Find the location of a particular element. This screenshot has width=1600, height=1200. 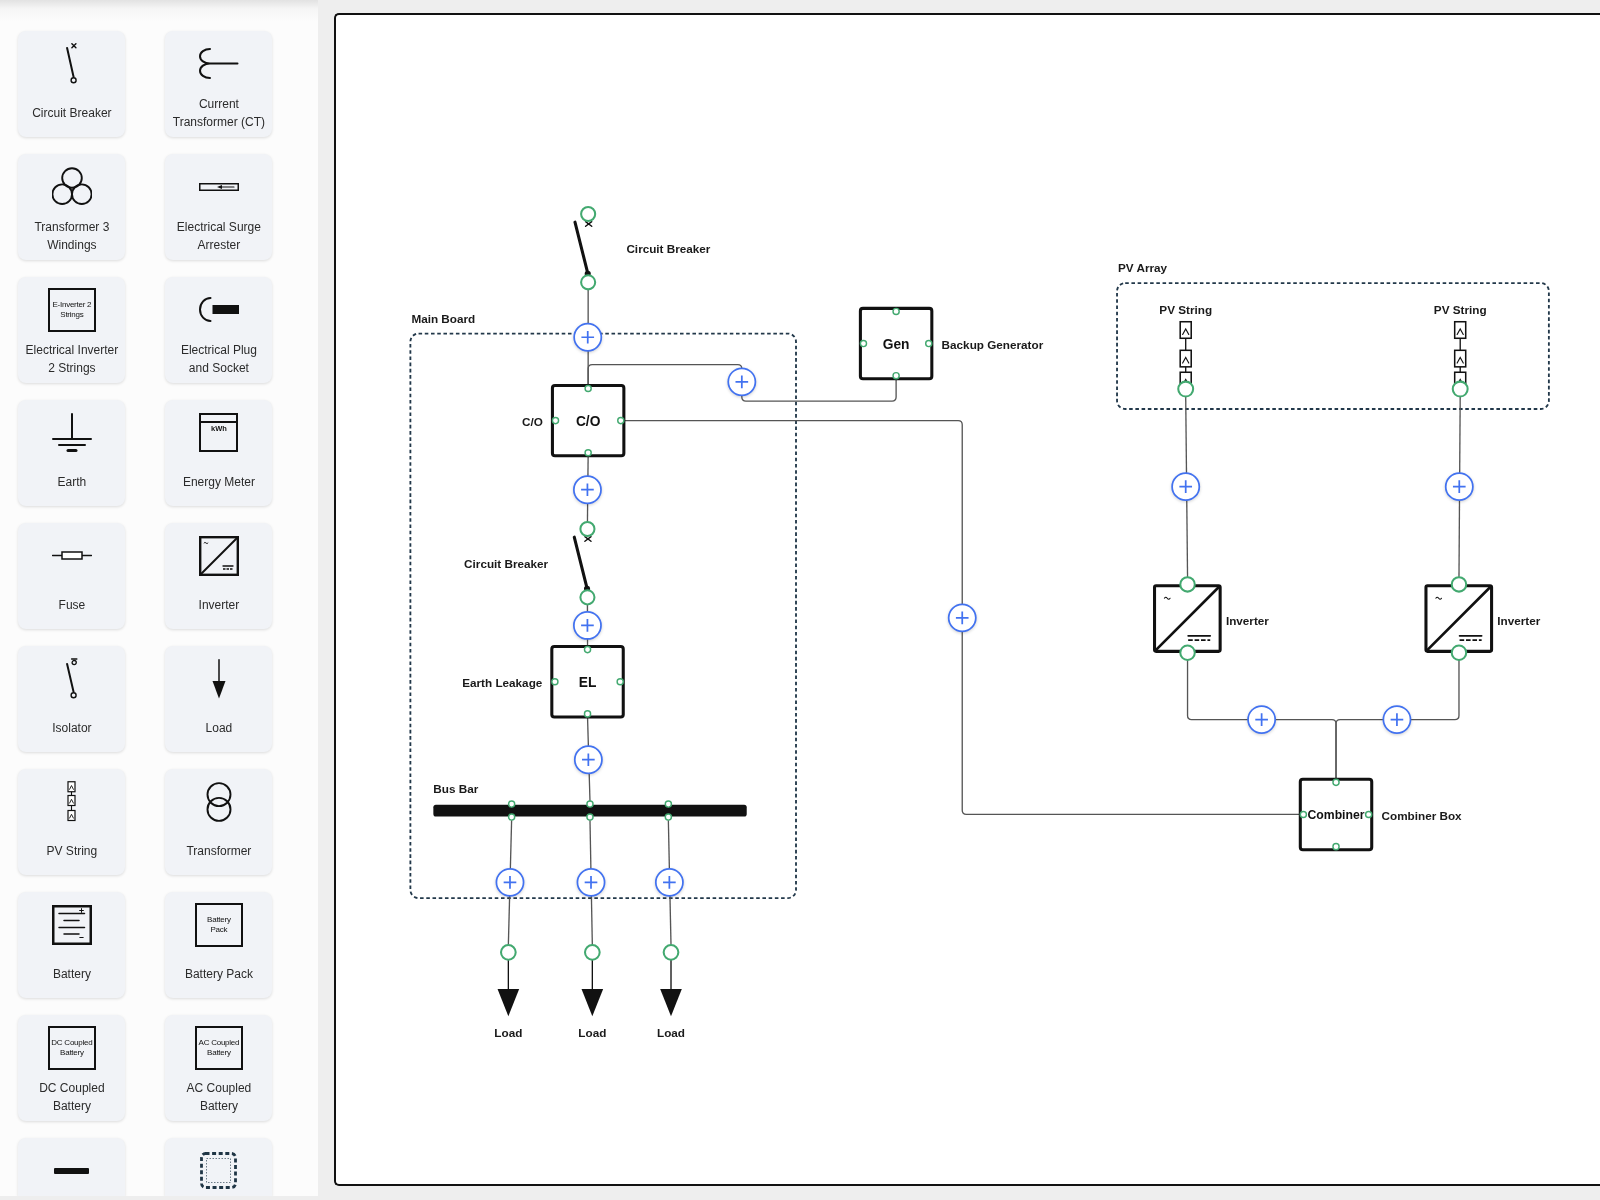

palette-item: Circuit Breaker is located at coordinates (72, 84).